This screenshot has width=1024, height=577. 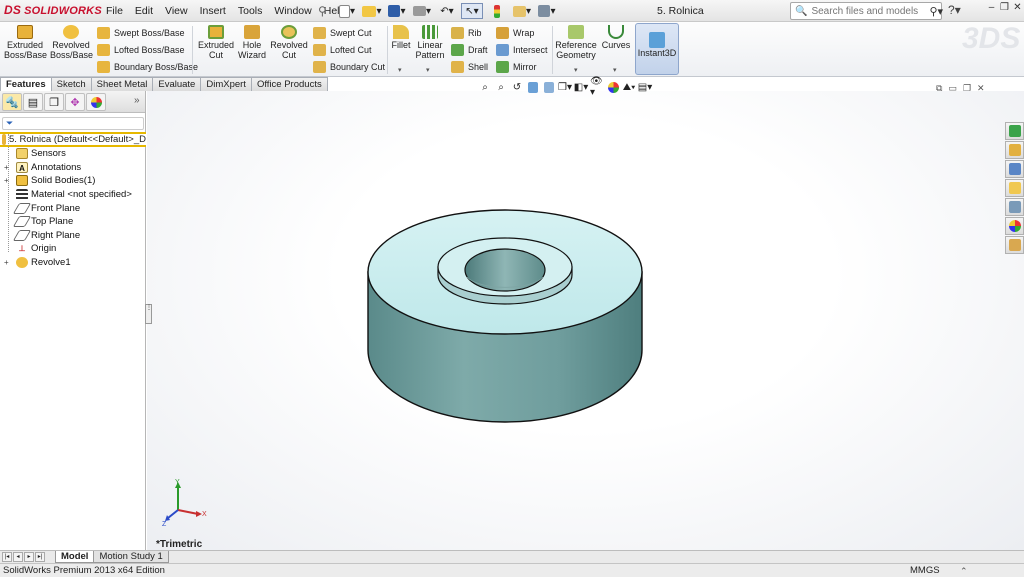 I want to click on wrap-button: Wrap, so click(x=515, y=33).